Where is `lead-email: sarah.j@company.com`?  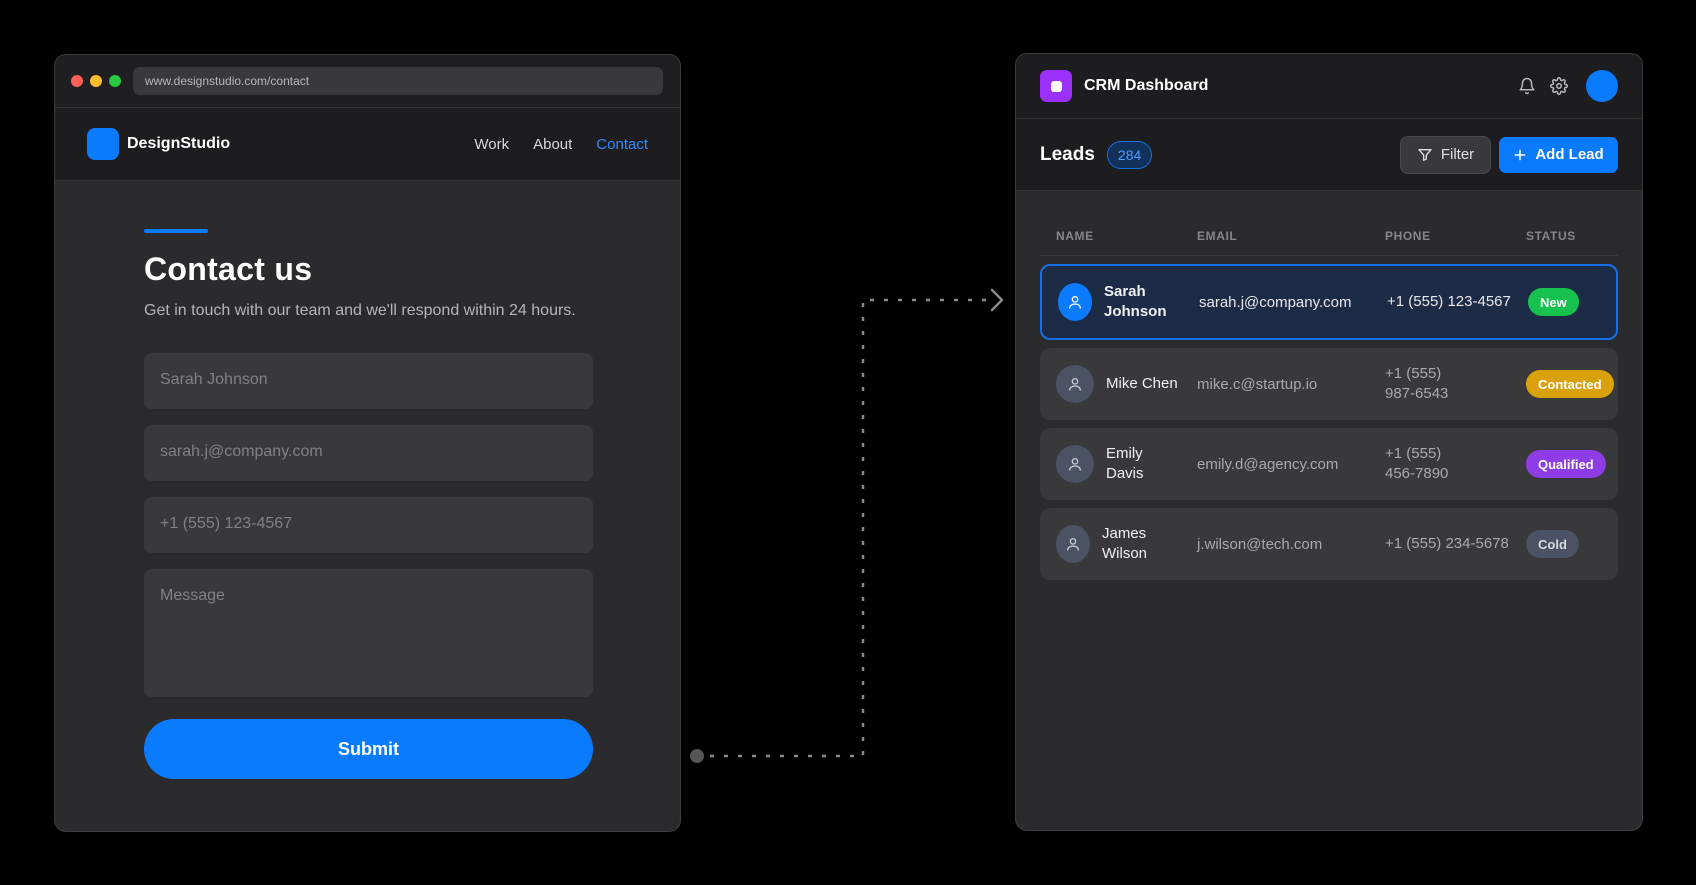
lead-email: sarah.j@company.com is located at coordinates (1275, 302).